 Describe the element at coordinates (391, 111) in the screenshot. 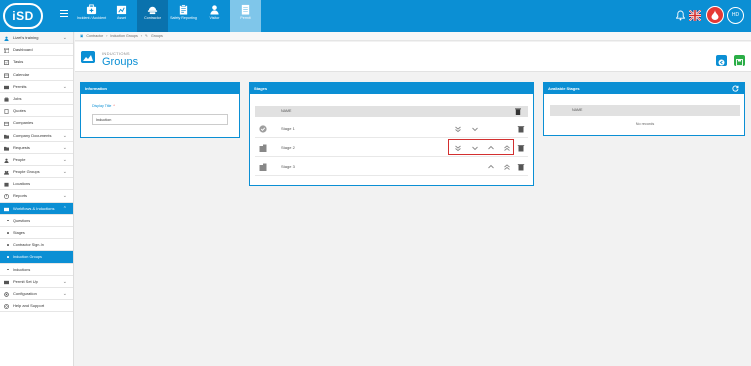

I see `stages-table-header: NAME` at that location.